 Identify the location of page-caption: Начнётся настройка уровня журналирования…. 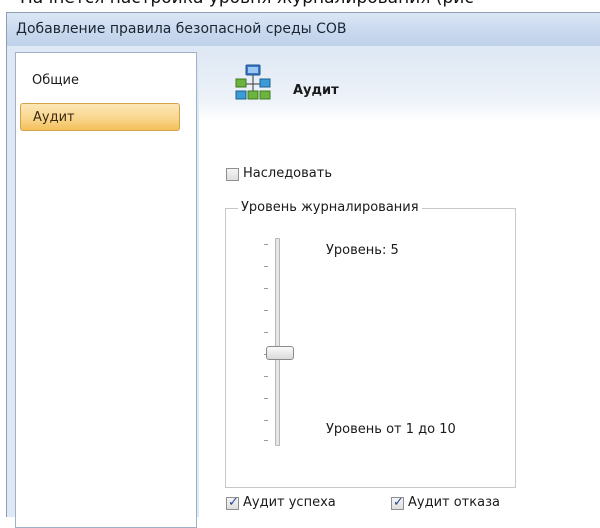
(310, 4).